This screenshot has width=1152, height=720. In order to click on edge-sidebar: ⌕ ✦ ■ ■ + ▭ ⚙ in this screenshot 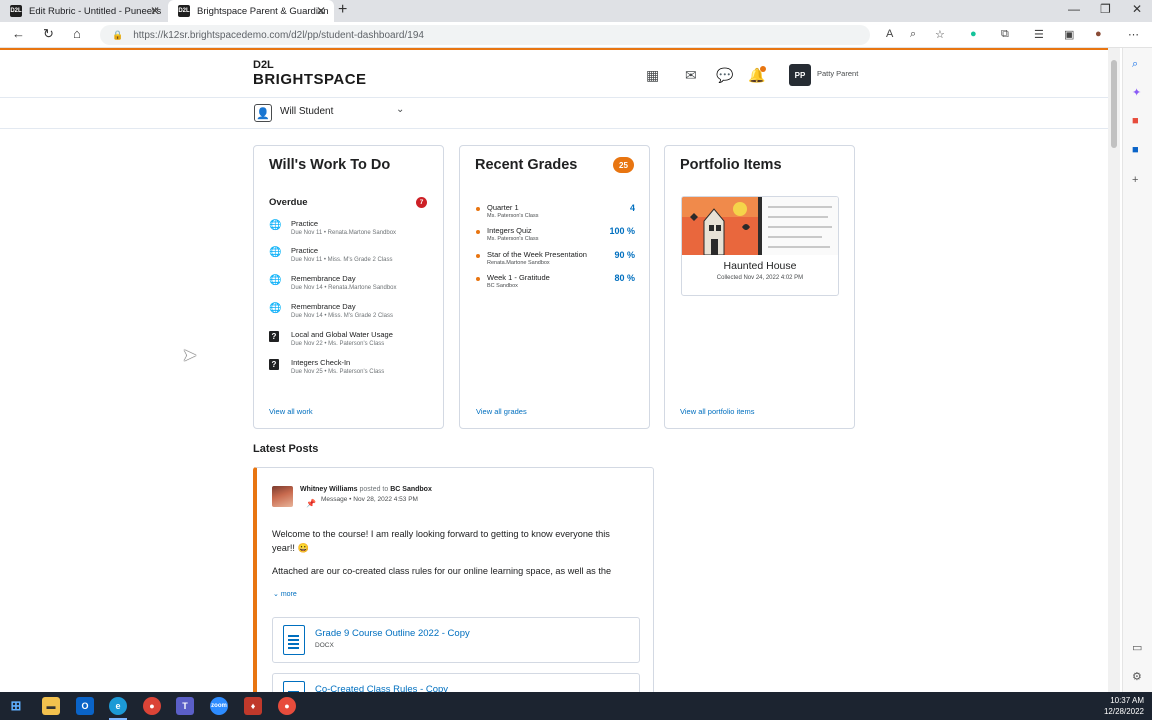, I will do `click(1137, 370)`.